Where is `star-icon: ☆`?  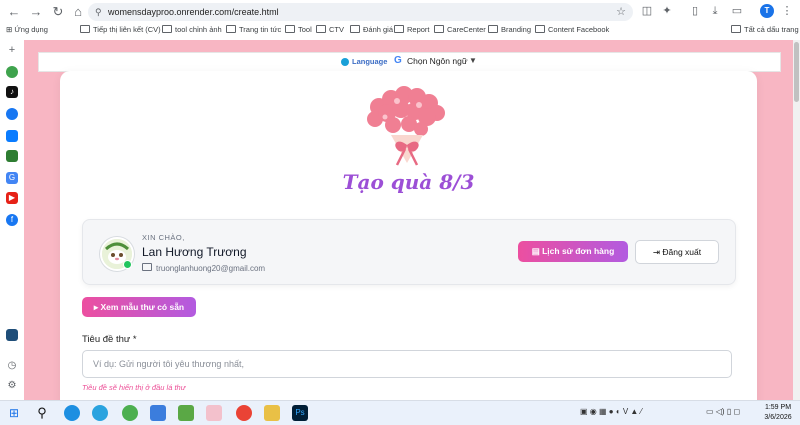
star-icon: ☆ is located at coordinates (621, 12).